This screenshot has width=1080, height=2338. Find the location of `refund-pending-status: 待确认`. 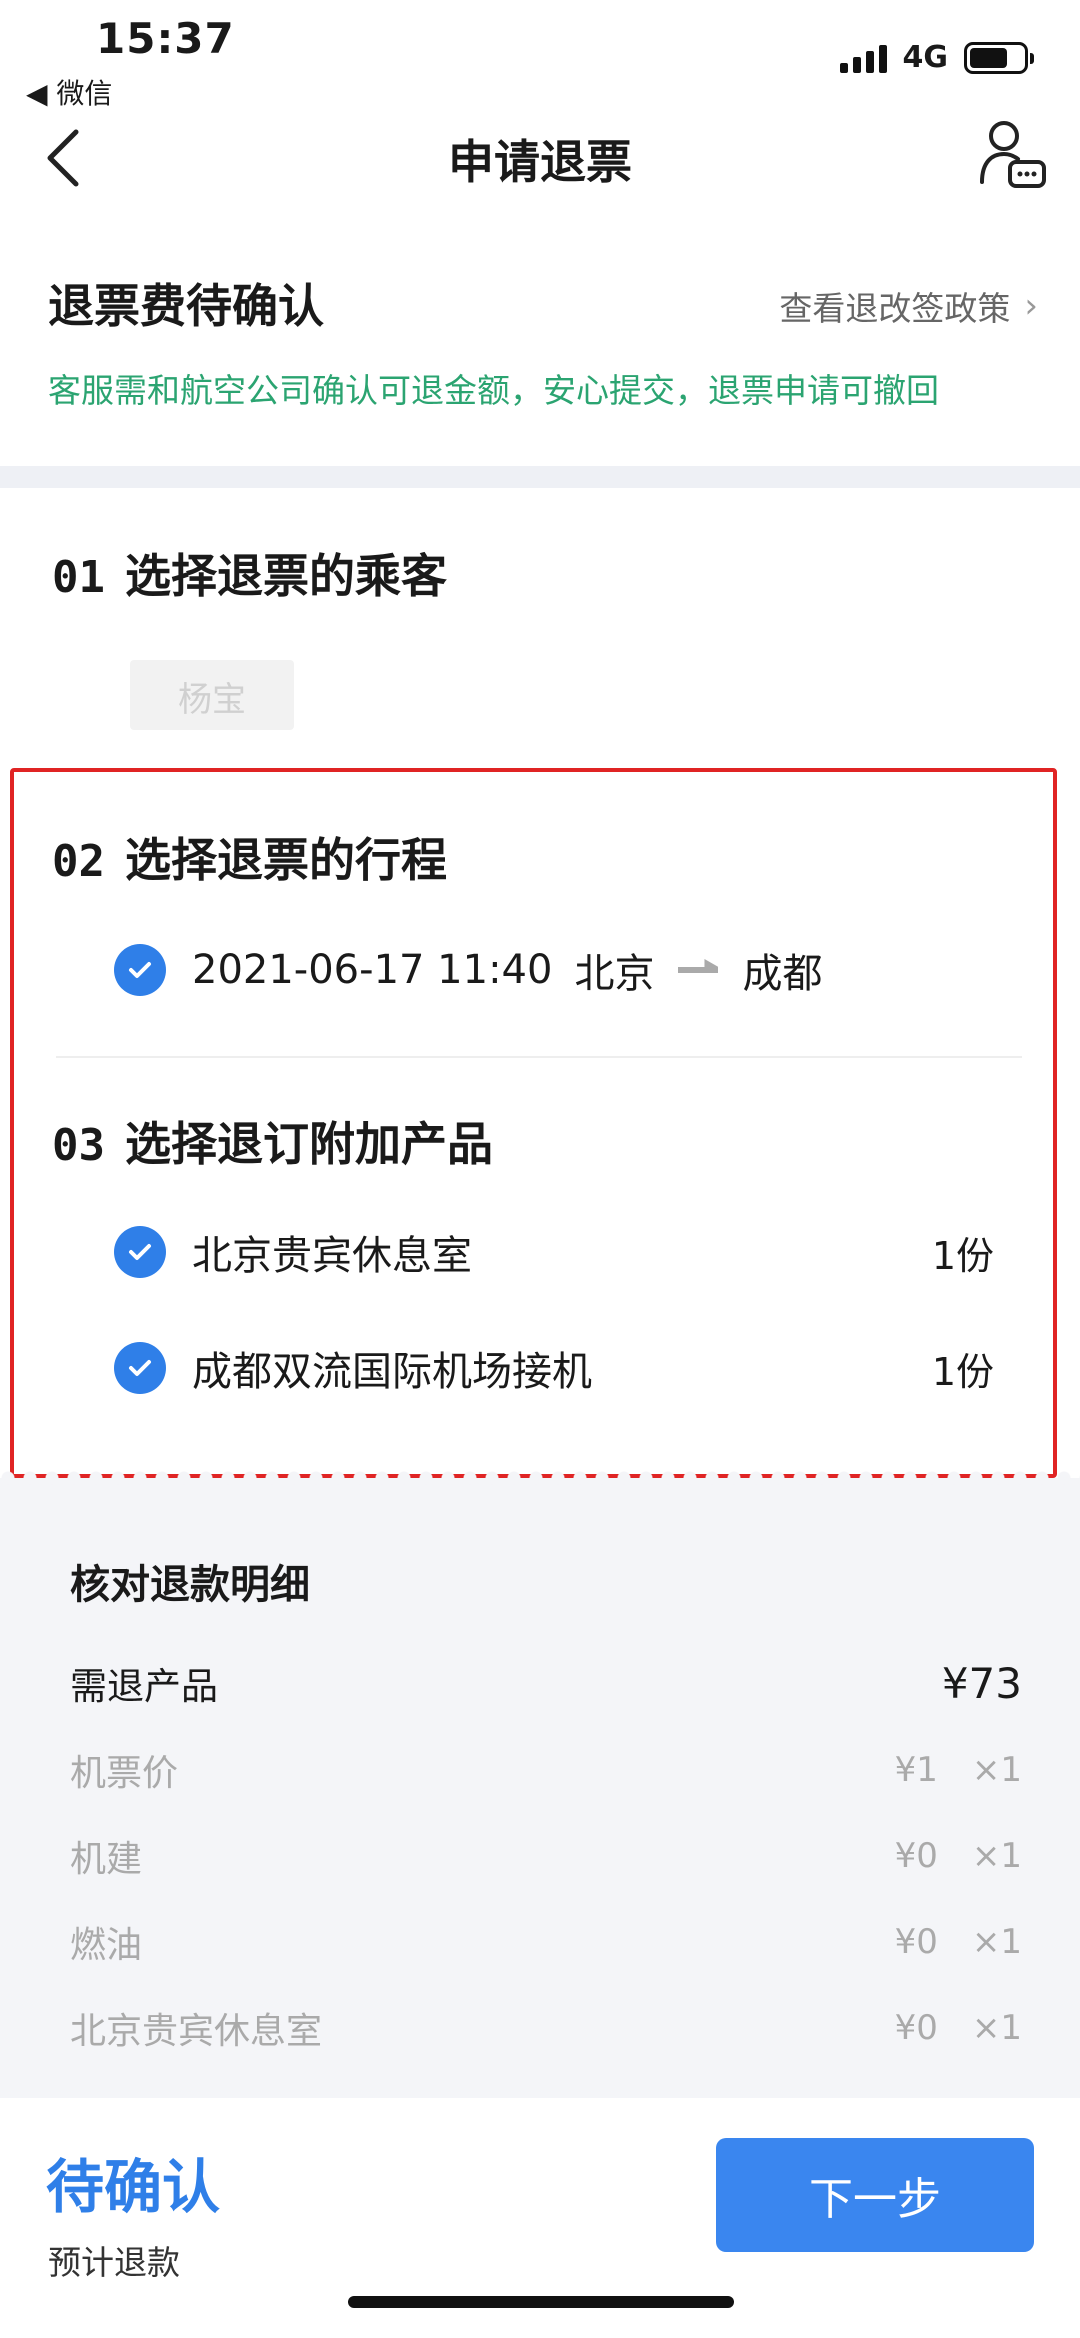

refund-pending-status: 待确认 is located at coordinates (133, 2187).